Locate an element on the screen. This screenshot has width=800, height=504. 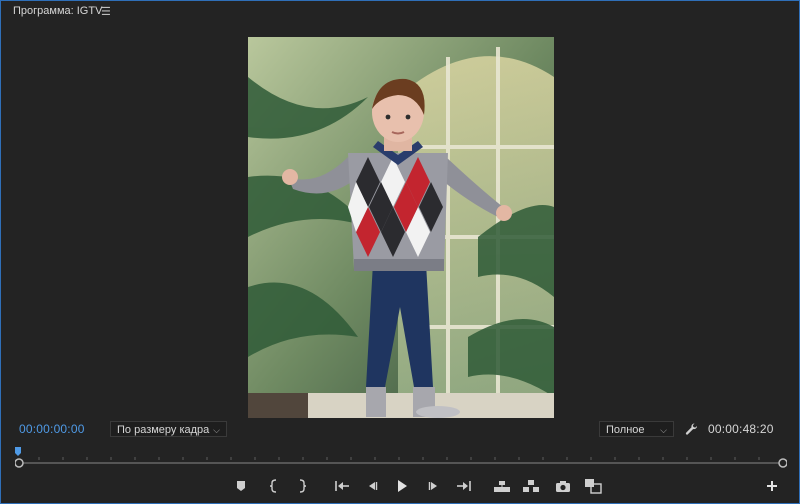
fit-dropdown: По размеру кадра ⌵ is located at coordinates (168, 429).